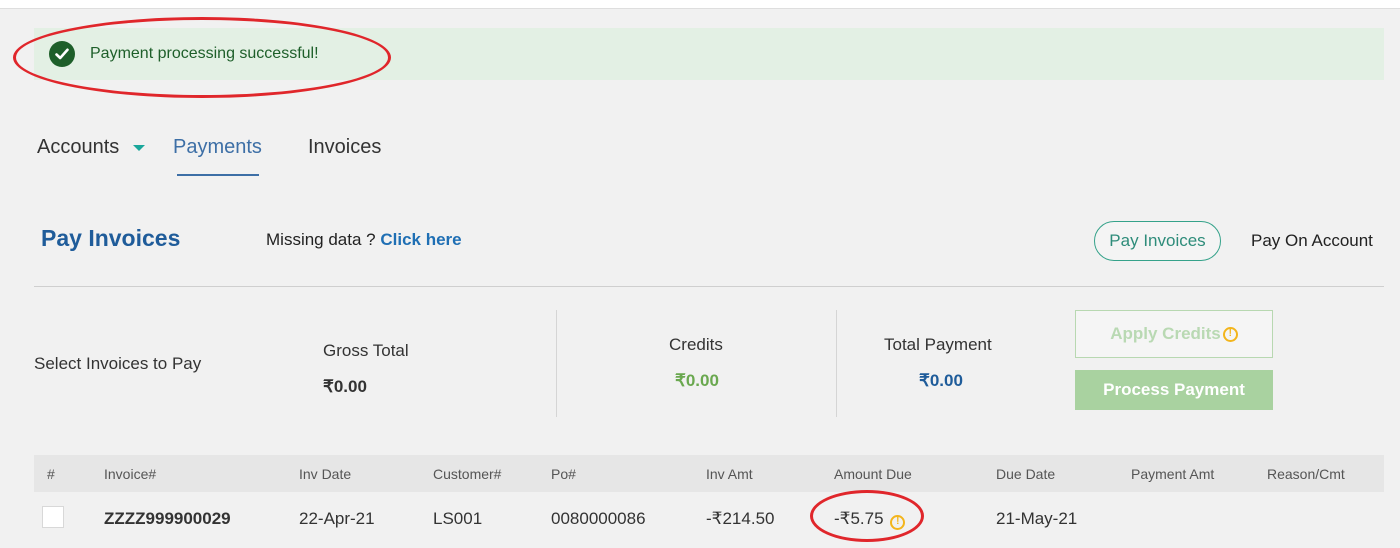  I want to click on process-payment-button: Process Payment, so click(1174, 390).